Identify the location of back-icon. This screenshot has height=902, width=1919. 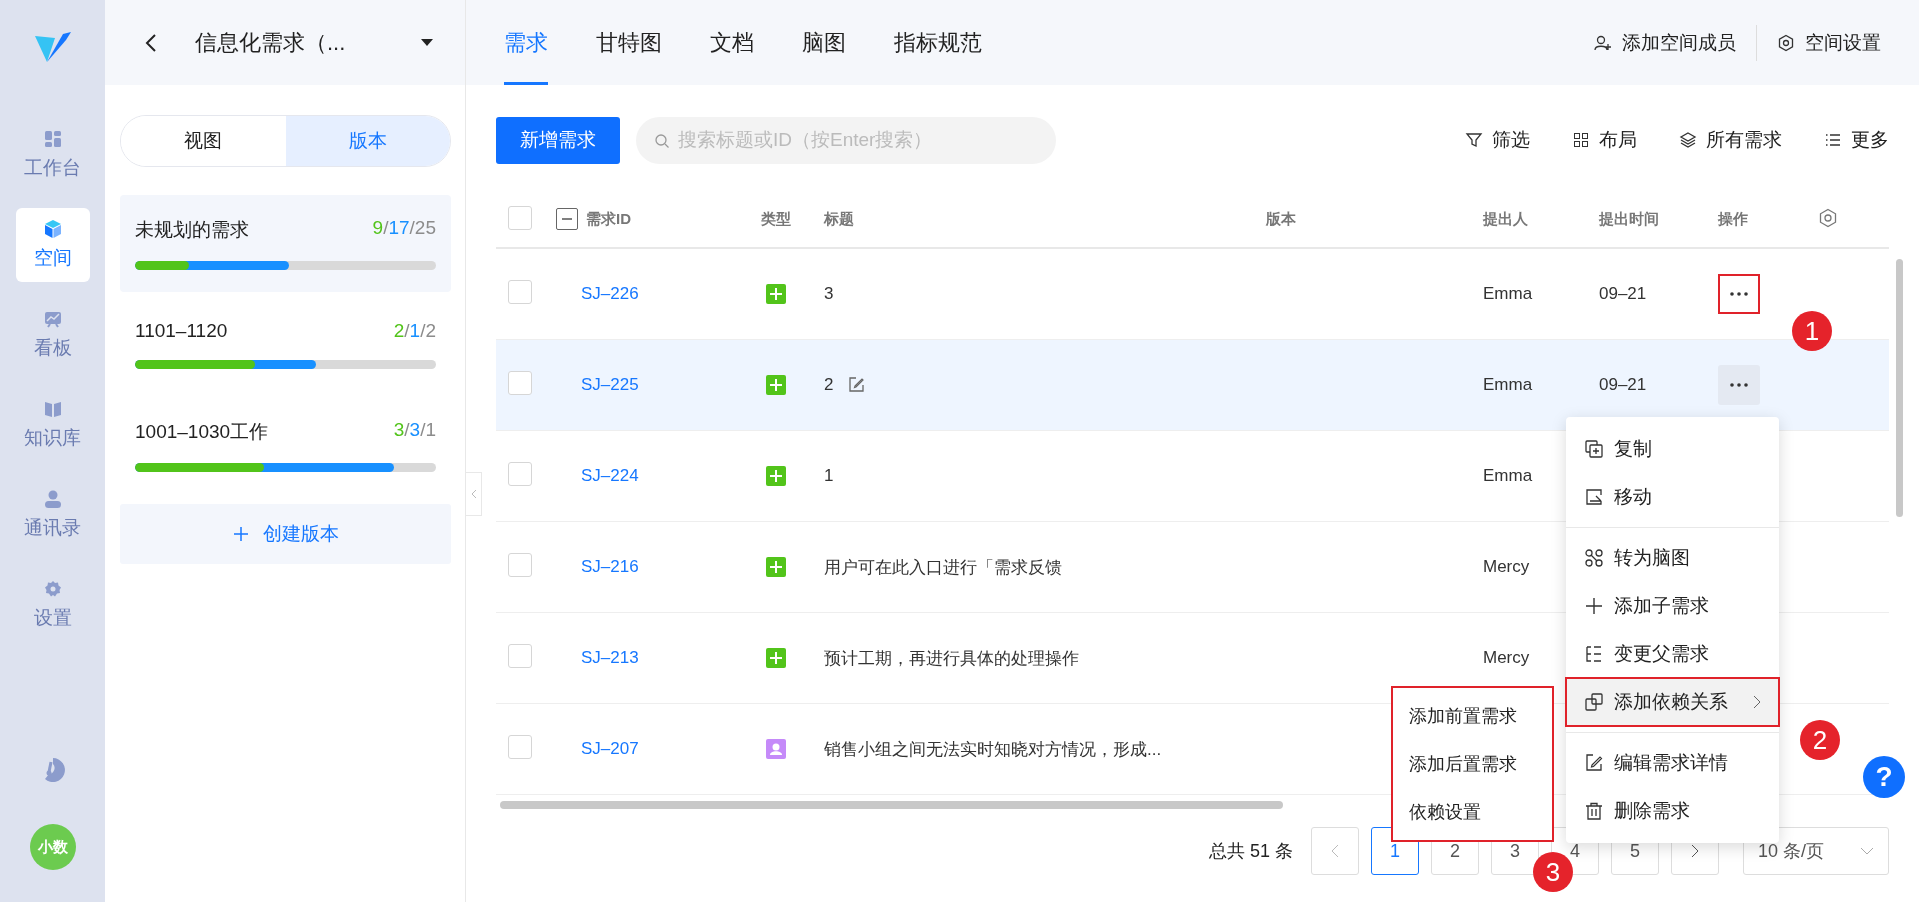
(151, 42).